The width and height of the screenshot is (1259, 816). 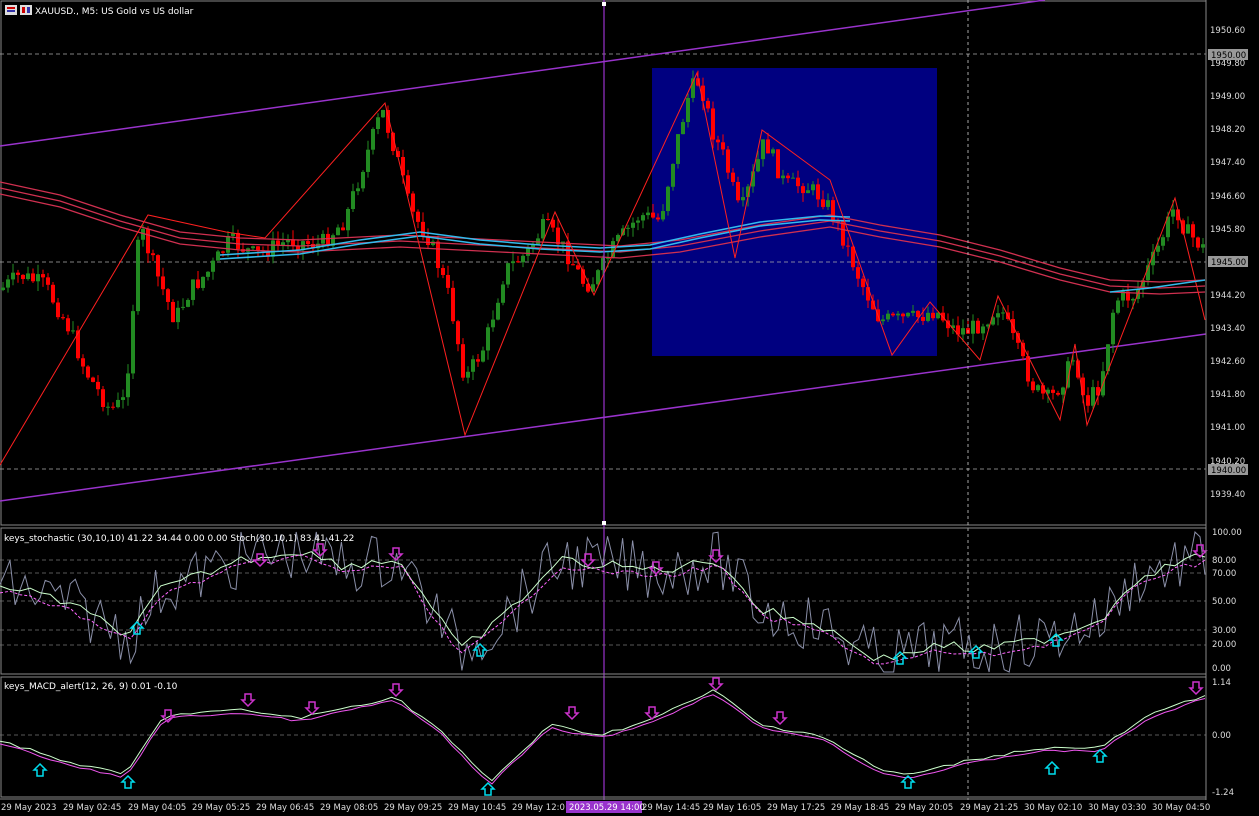 I want to click on level-marker-1945-text: 1945.00, so click(x=1228, y=263).